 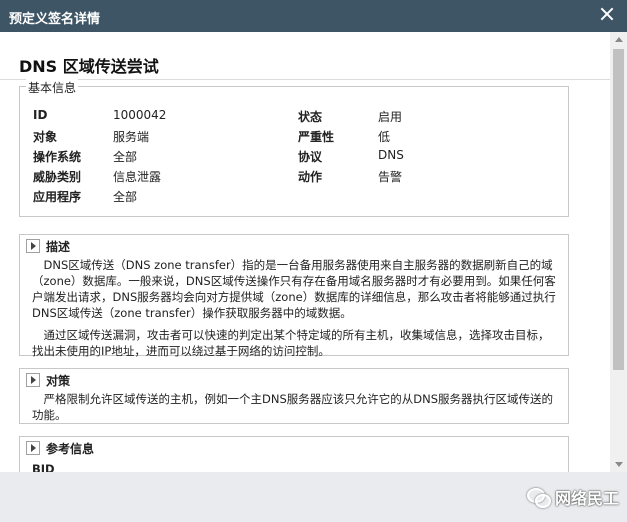 What do you see at coordinates (310, 117) in the screenshot?
I see `field-key: 状态` at bounding box center [310, 117].